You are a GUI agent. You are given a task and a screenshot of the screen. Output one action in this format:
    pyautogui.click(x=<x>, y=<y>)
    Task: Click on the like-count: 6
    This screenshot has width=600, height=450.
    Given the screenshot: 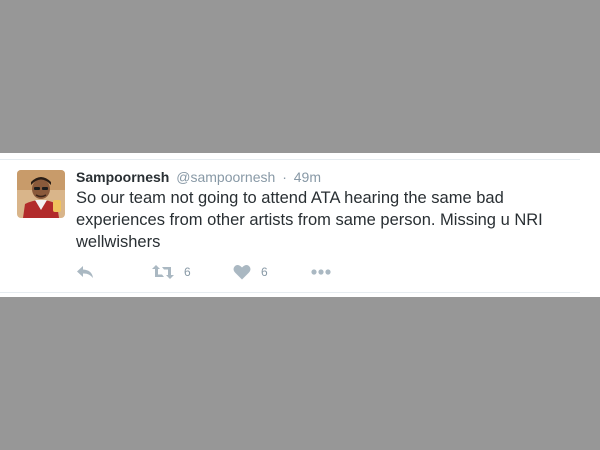 What is the action you would take?
    pyautogui.click(x=264, y=272)
    